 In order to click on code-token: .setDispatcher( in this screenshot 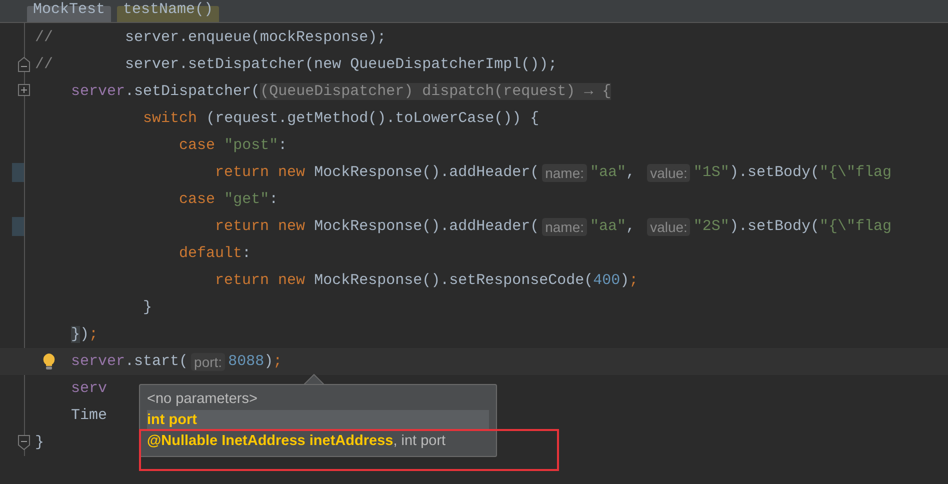, I will do `click(192, 91)`.